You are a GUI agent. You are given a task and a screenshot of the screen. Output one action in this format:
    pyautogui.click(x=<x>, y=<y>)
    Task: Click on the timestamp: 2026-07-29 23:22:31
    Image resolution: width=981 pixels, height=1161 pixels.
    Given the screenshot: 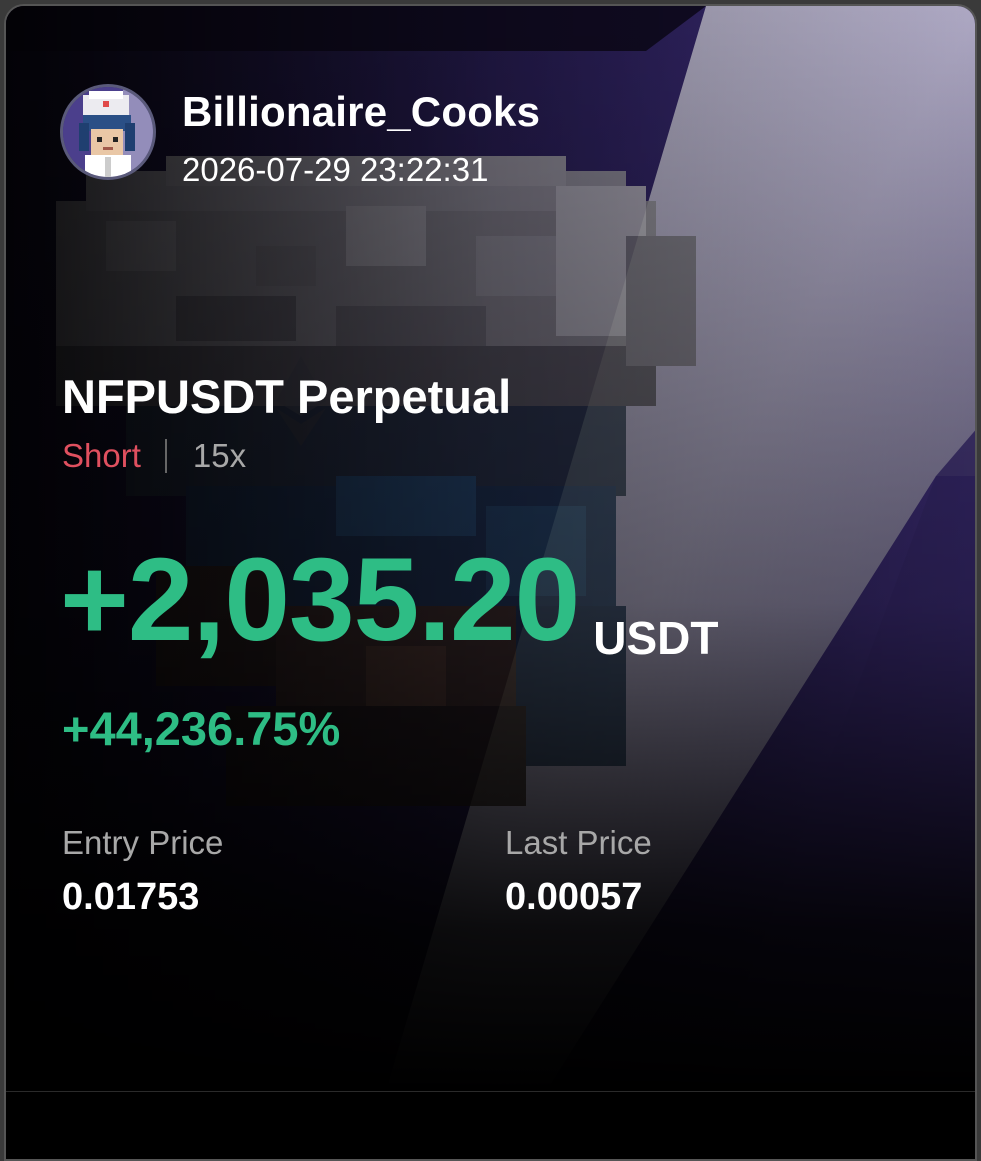 What is the action you would take?
    pyautogui.click(x=335, y=169)
    